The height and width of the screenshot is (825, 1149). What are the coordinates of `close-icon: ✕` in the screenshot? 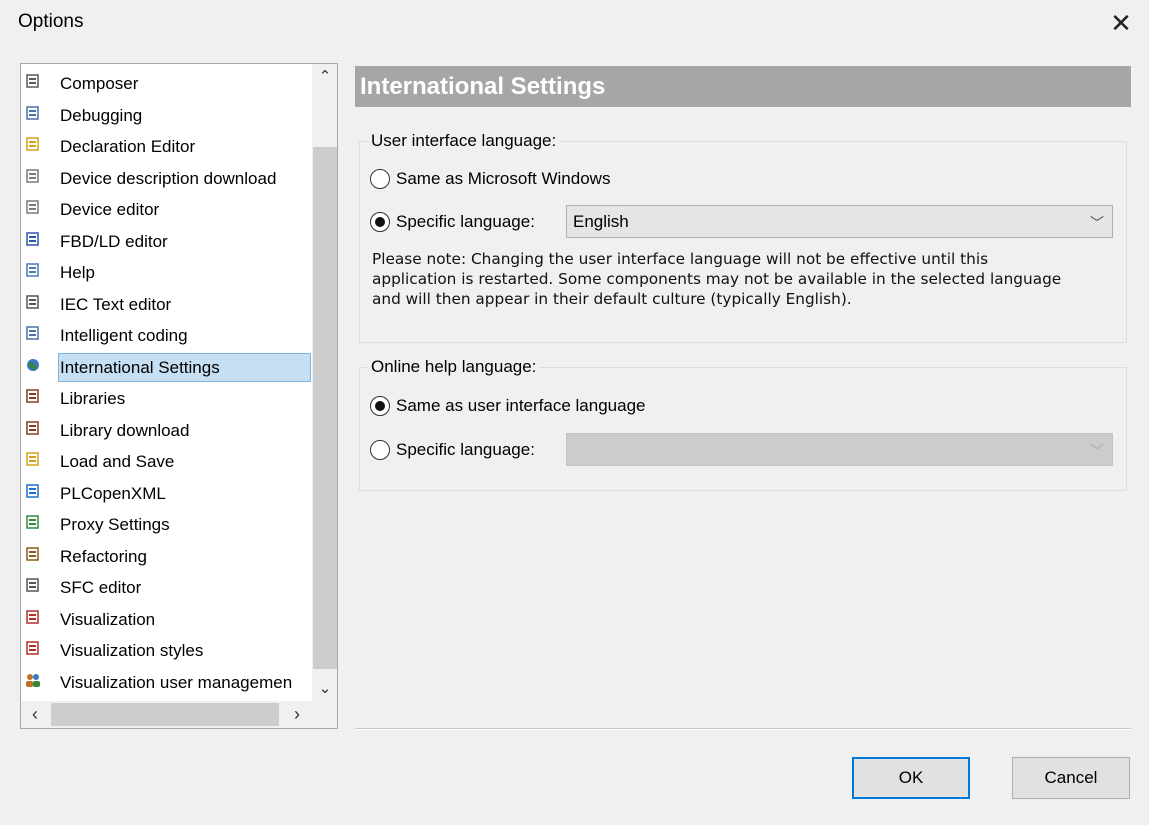 It's located at (1121, 23).